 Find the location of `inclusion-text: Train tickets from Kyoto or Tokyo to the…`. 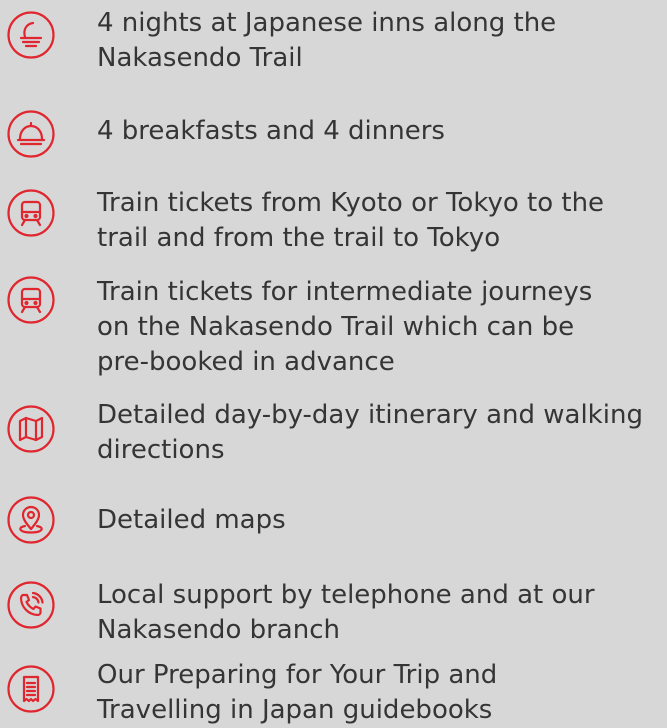

inclusion-text: Train tickets from Kyoto or Tokyo to the… is located at coordinates (351, 220).